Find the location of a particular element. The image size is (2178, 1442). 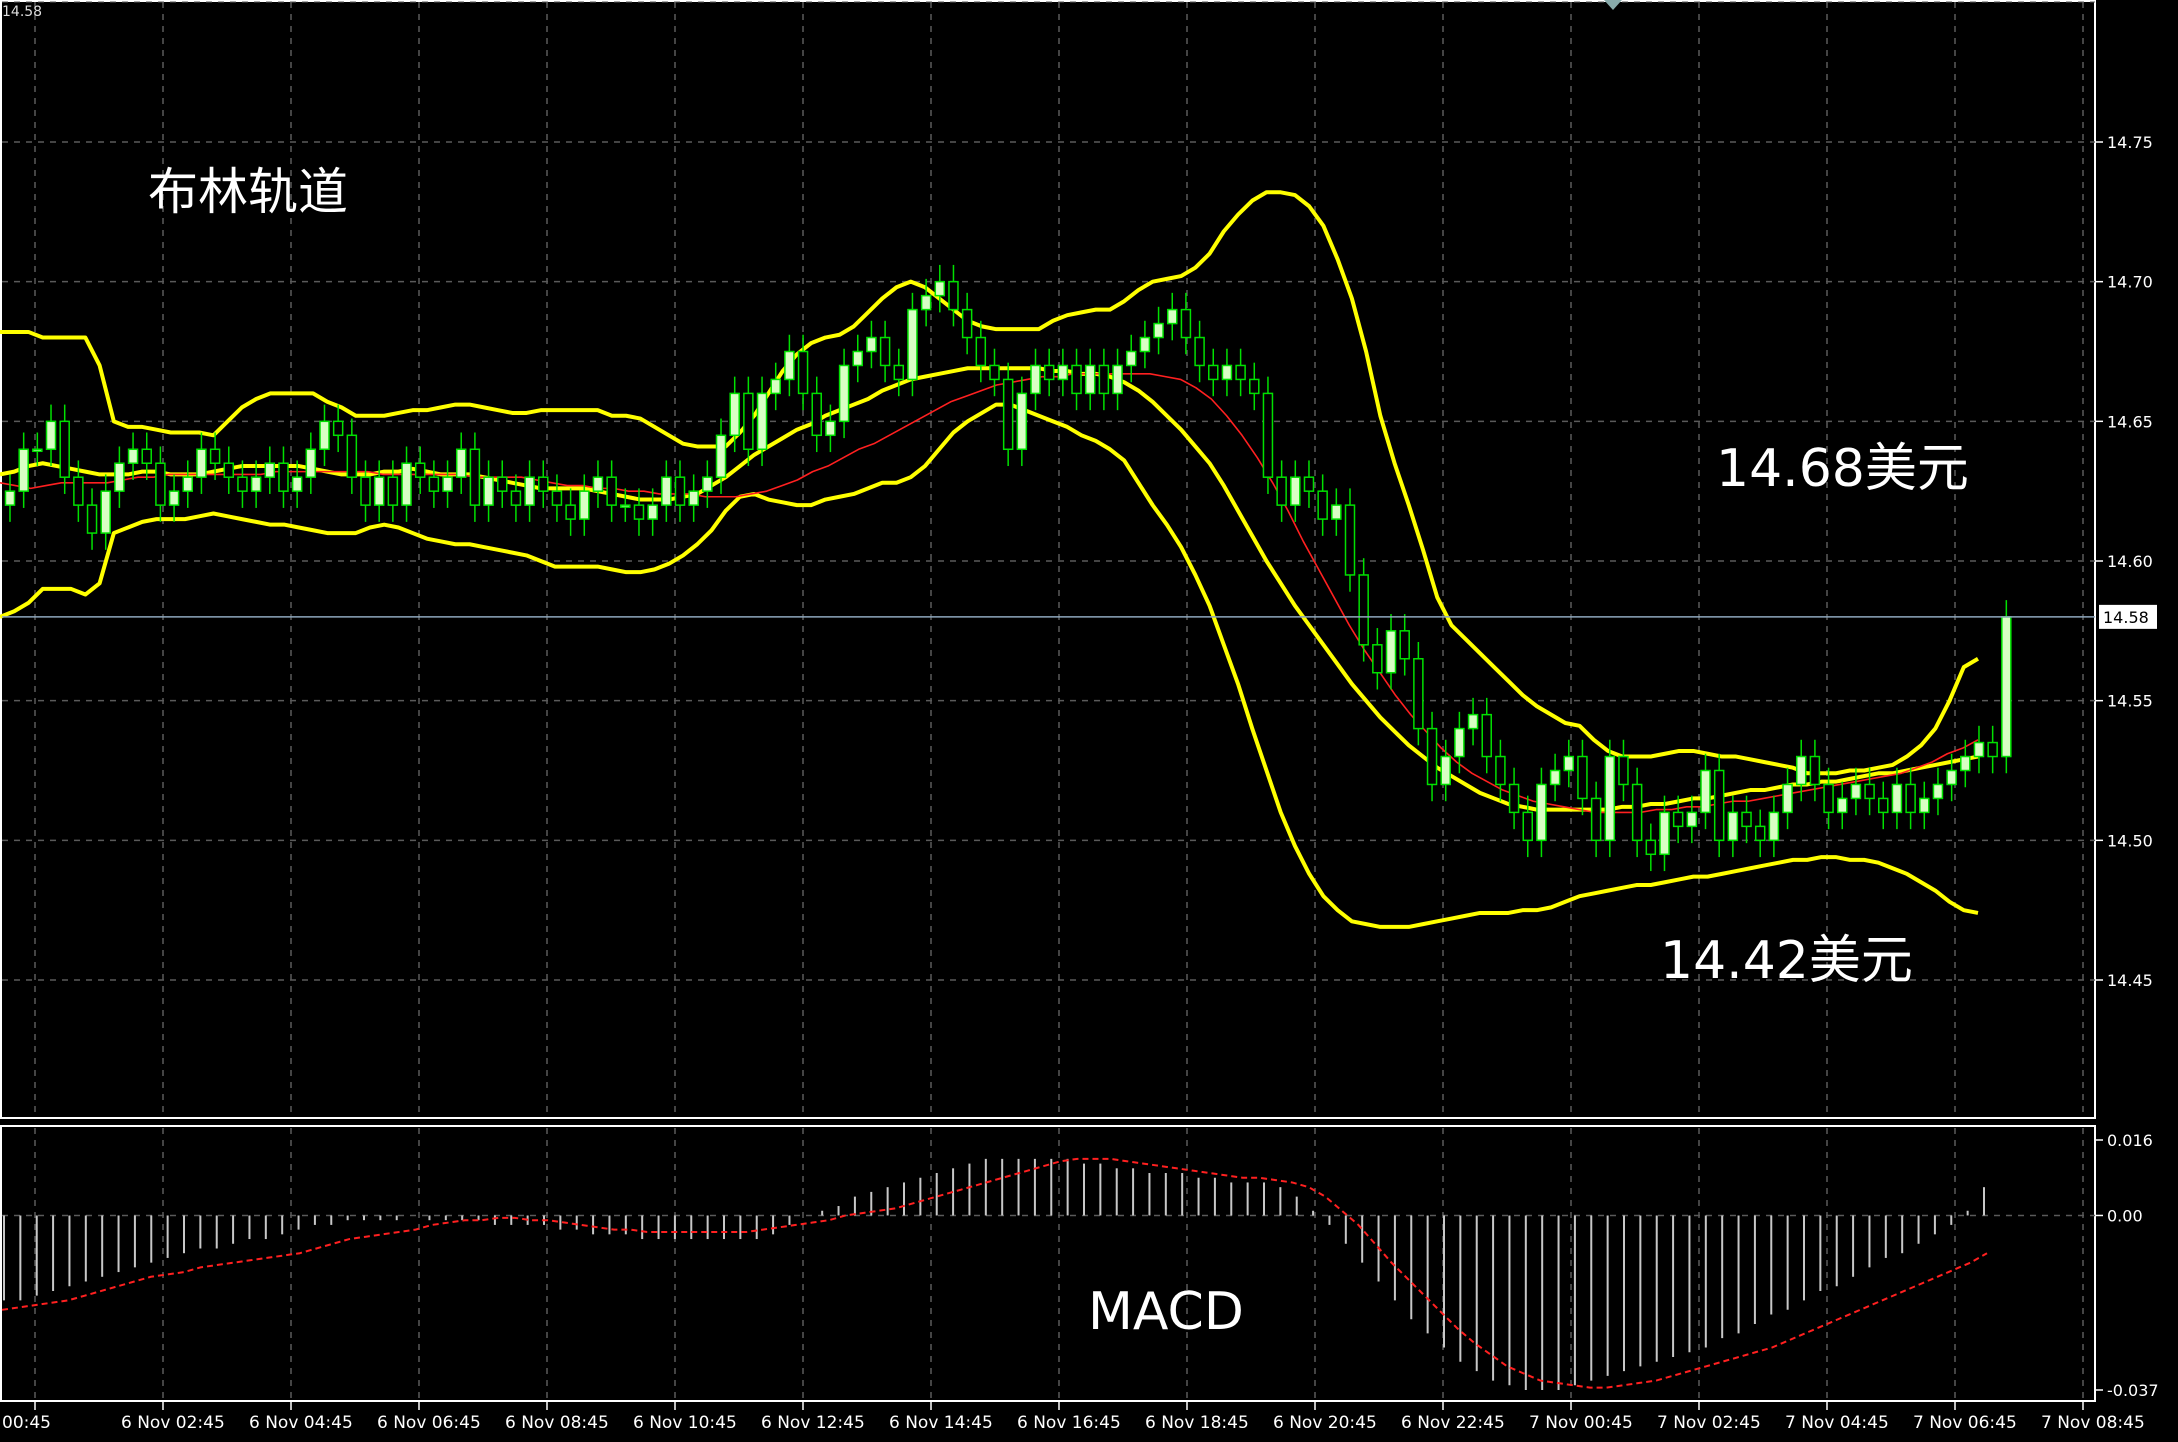

time-tick-label: 6 Nov 20:45 is located at coordinates (1325, 1423).